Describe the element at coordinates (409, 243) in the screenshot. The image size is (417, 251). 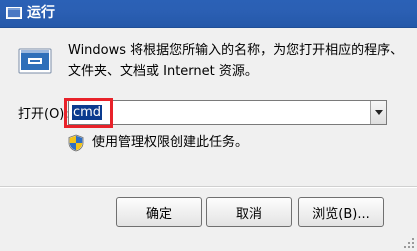
I see `resize-grip-icon` at that location.